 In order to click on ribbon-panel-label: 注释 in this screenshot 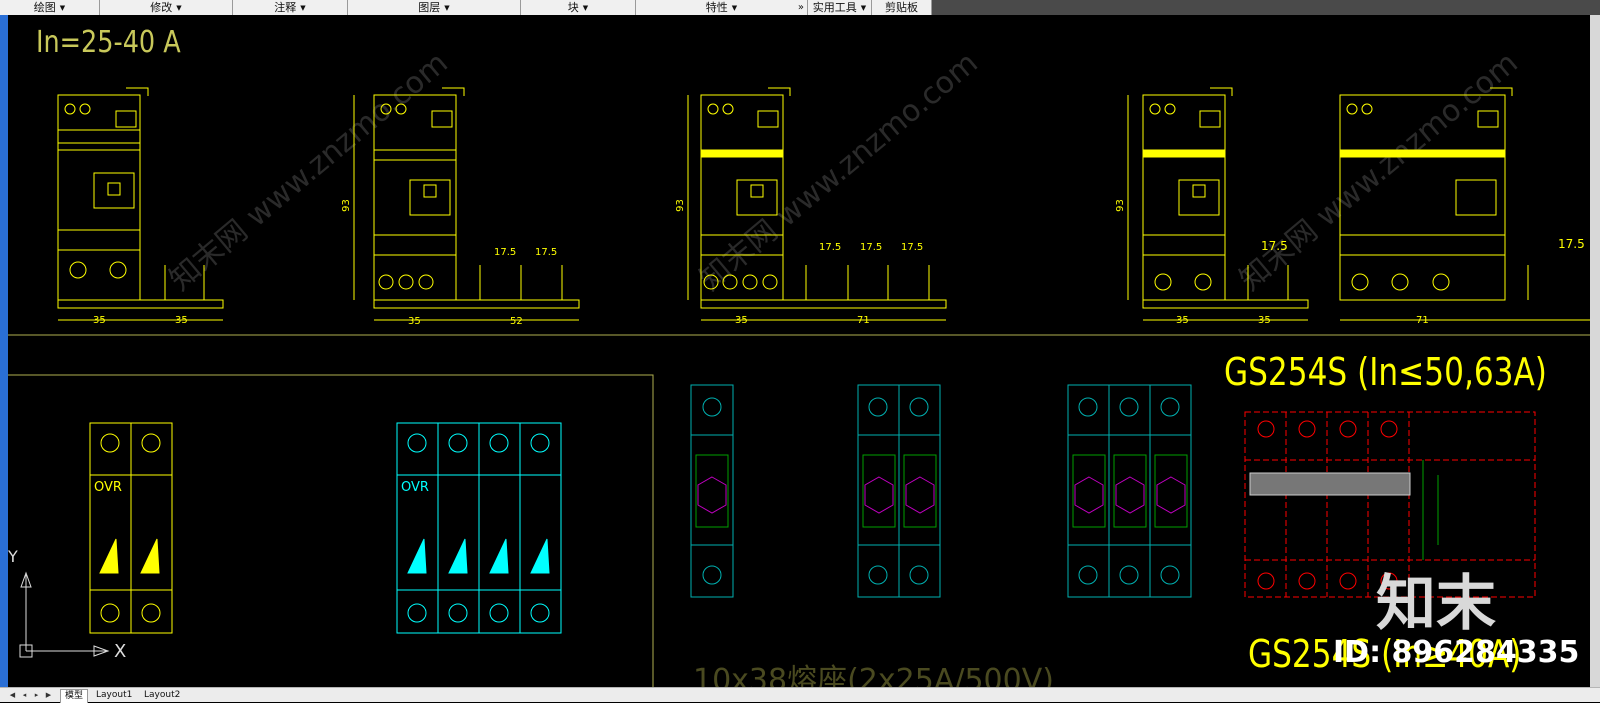, I will do `click(285, 7)`.